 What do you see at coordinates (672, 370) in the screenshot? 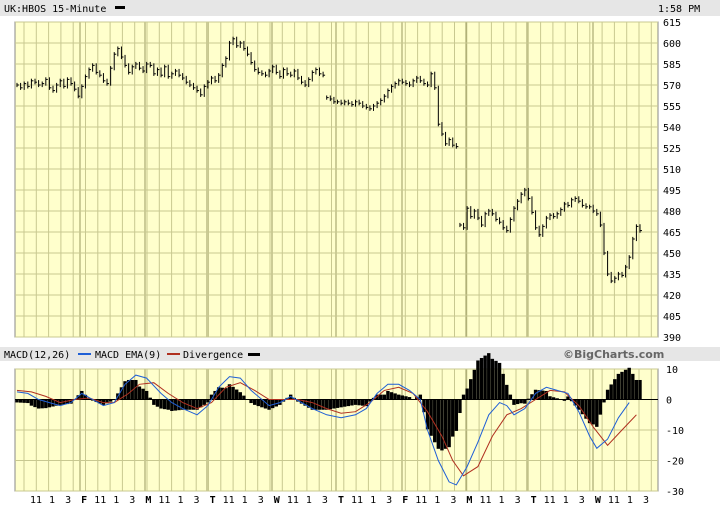
I see `y-tick-label: 10` at bounding box center [672, 370].